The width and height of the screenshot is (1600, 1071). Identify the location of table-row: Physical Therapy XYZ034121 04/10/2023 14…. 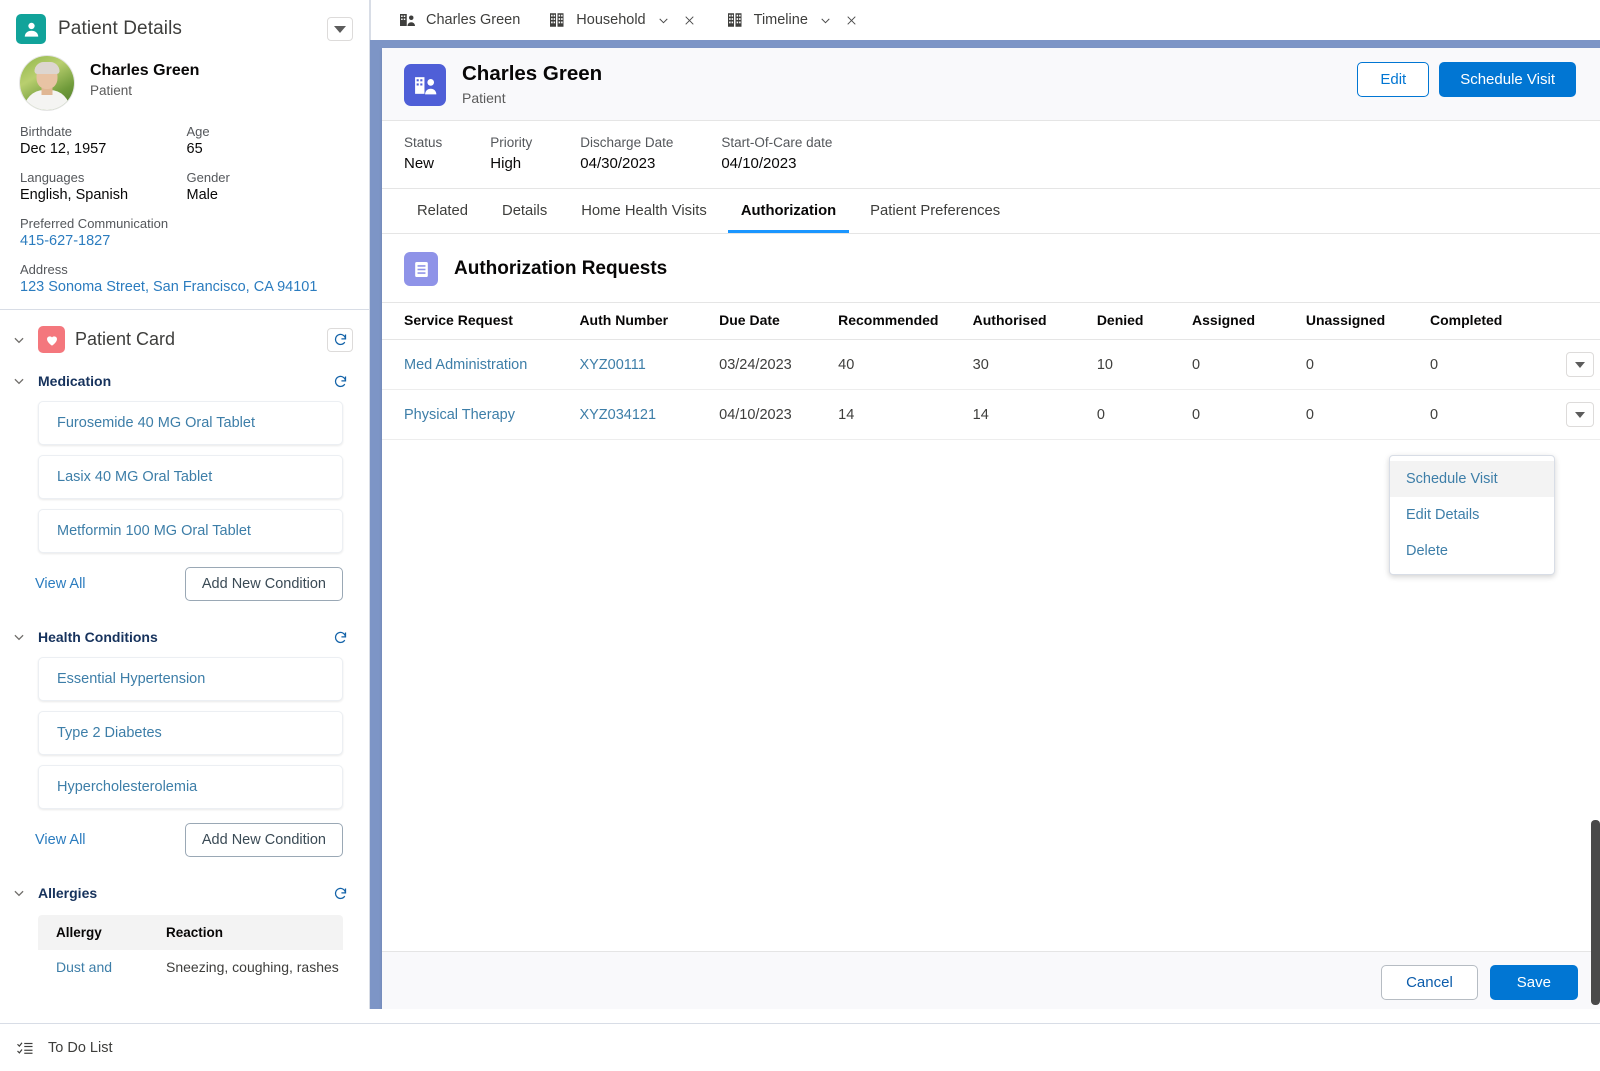
(991, 414).